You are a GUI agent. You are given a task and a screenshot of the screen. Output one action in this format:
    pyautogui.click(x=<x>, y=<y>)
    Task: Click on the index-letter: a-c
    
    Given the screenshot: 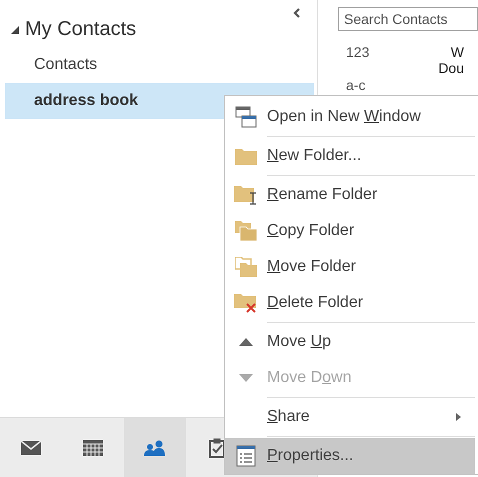 What is the action you would take?
    pyautogui.click(x=381, y=85)
    